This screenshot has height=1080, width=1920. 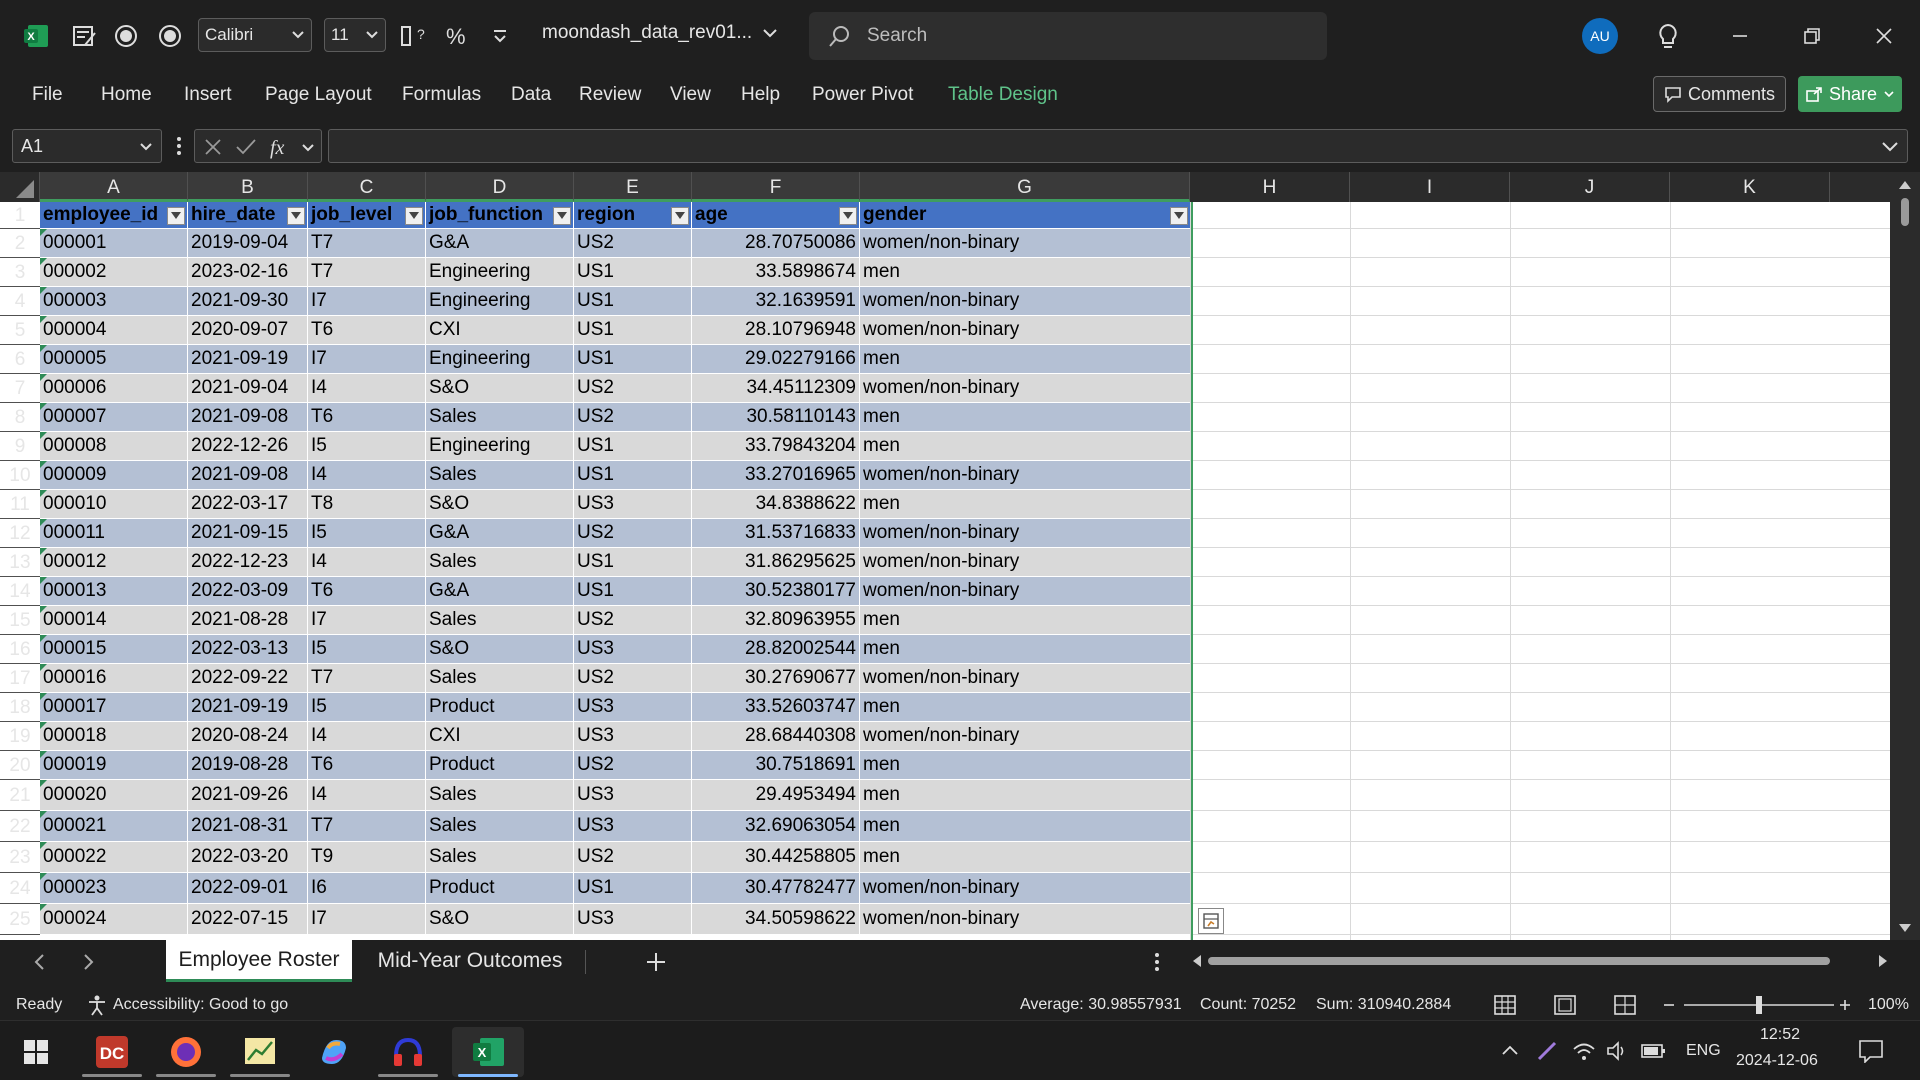 What do you see at coordinates (20, 888) in the screenshot?
I see `row-header-24: 24` at bounding box center [20, 888].